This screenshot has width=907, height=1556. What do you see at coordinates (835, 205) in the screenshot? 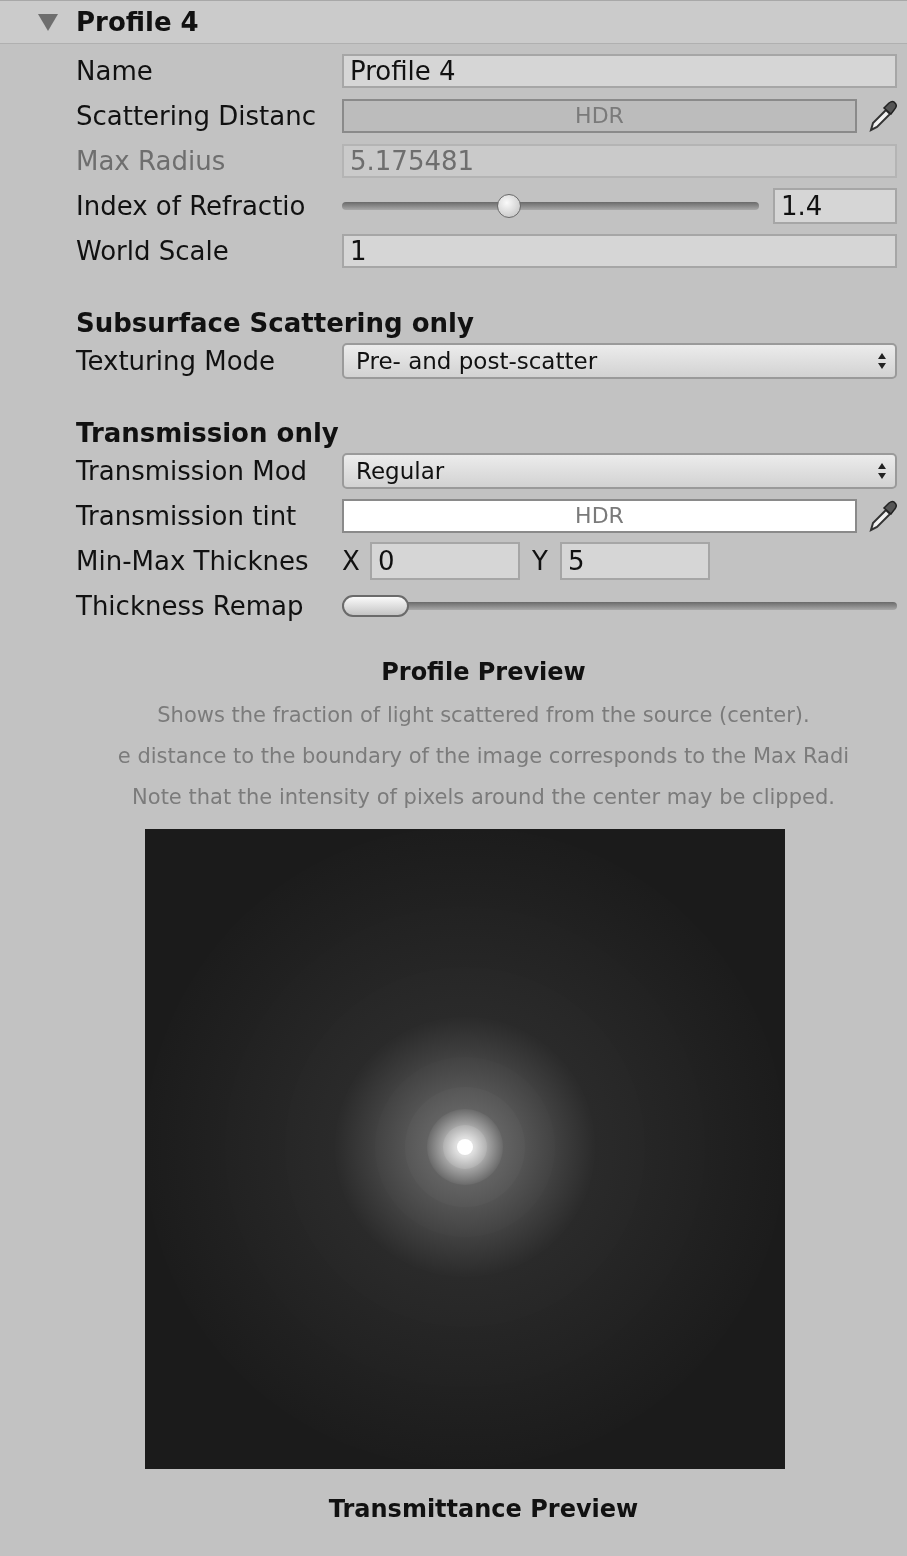
I see `number-field: 1.4` at bounding box center [835, 205].